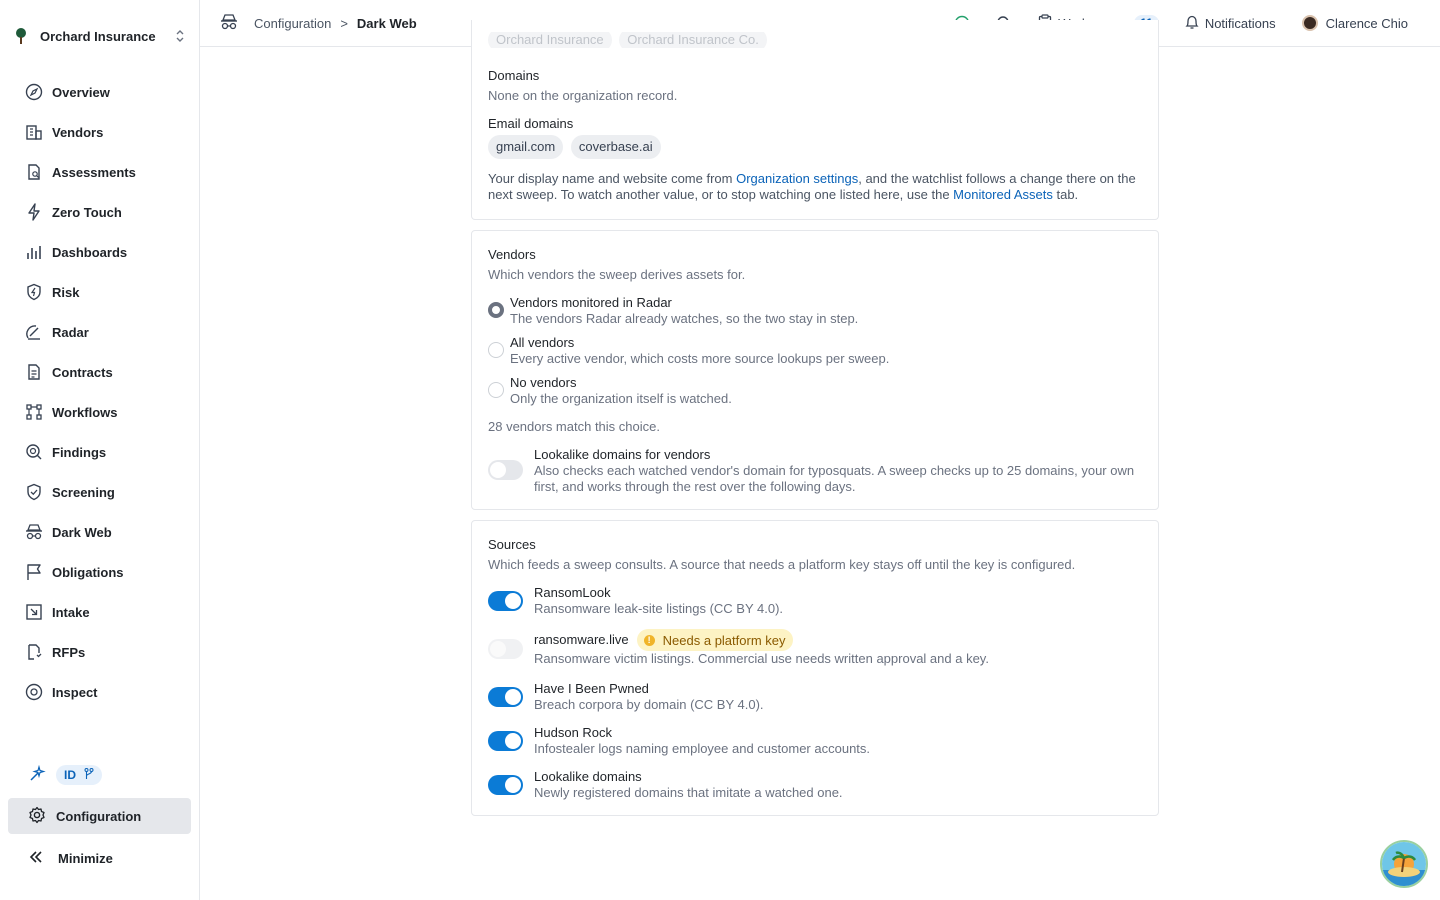 This screenshot has width=1440, height=900. I want to click on note-text: tab., so click(1065, 194).